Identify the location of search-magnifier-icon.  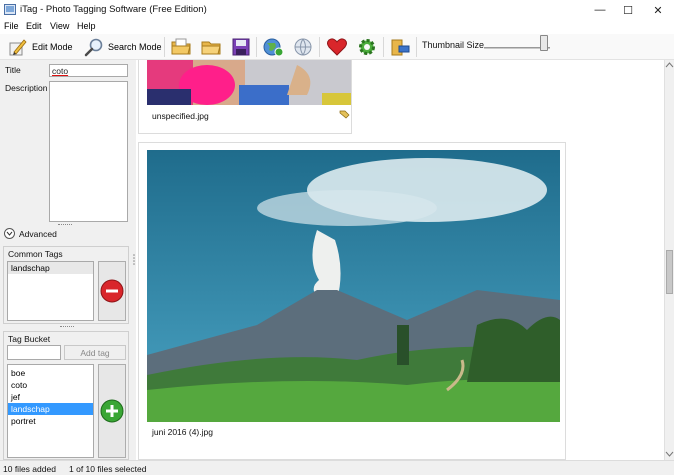
(93, 47).